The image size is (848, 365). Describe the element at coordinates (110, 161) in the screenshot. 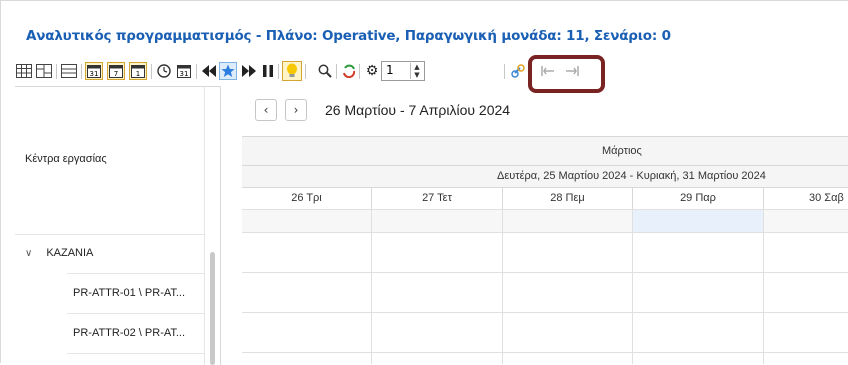

I see `resource-header: Κέντρα εργασίας` at that location.